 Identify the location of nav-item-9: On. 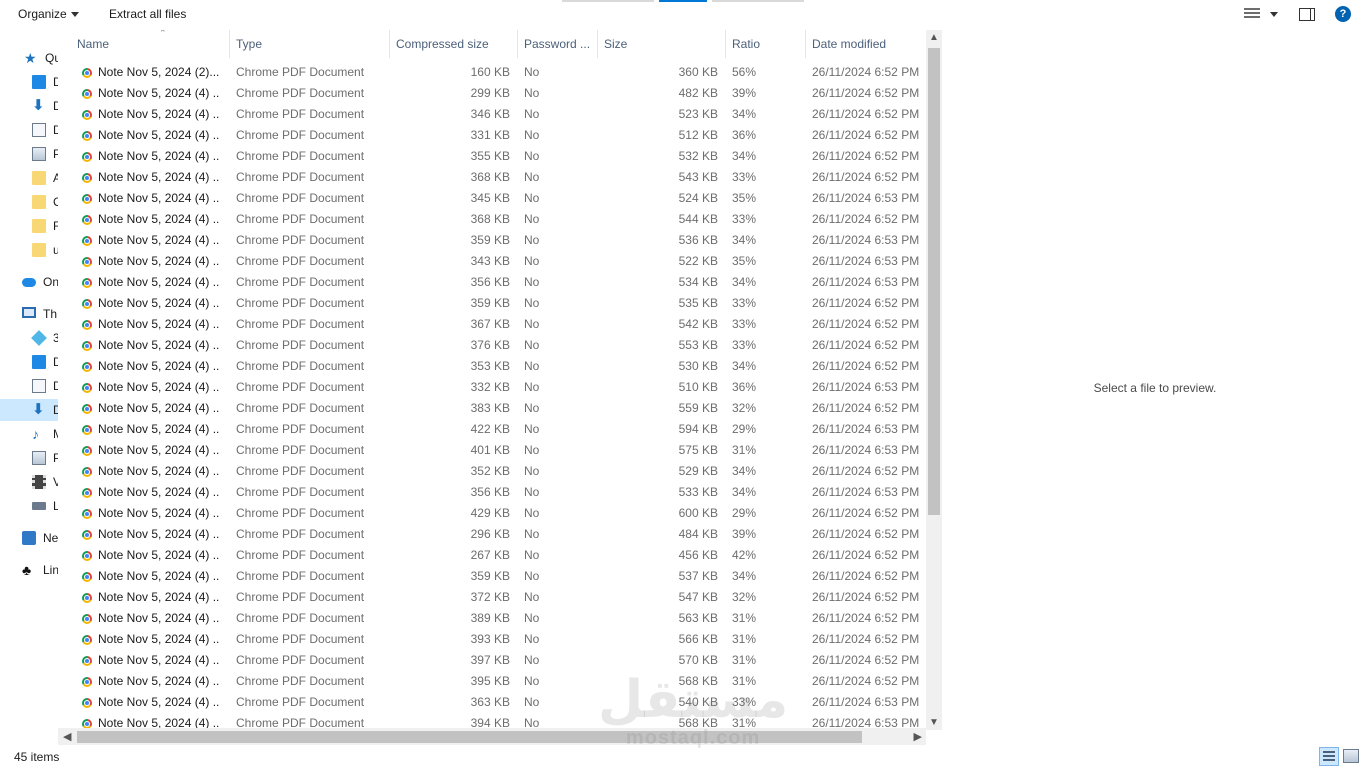
(29, 282).